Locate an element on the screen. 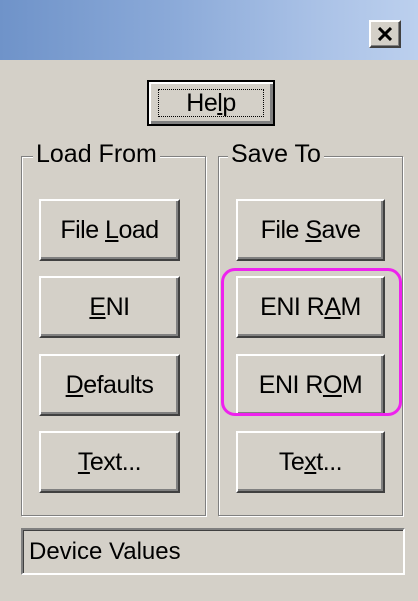 This screenshot has height=601, width=418. eni-load-button: ENI is located at coordinates (109, 307).